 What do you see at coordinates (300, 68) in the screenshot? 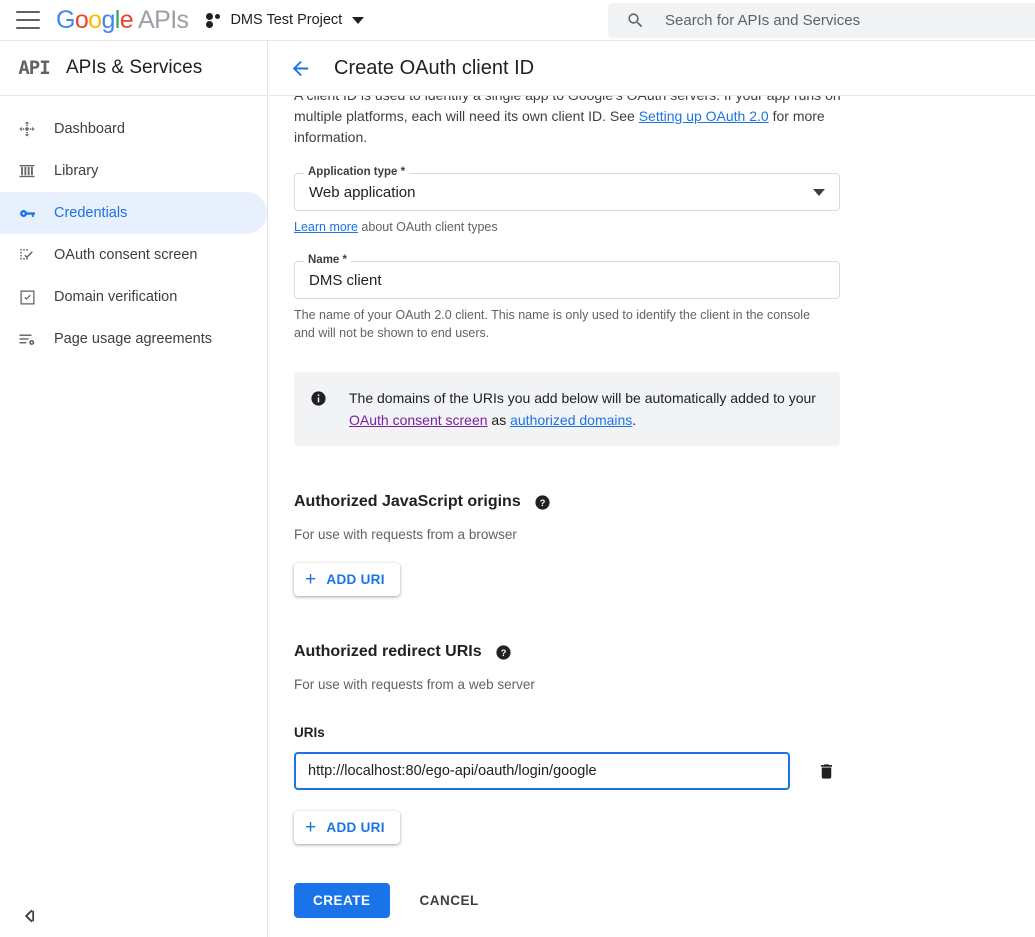
I see `back-arrow-icon` at bounding box center [300, 68].